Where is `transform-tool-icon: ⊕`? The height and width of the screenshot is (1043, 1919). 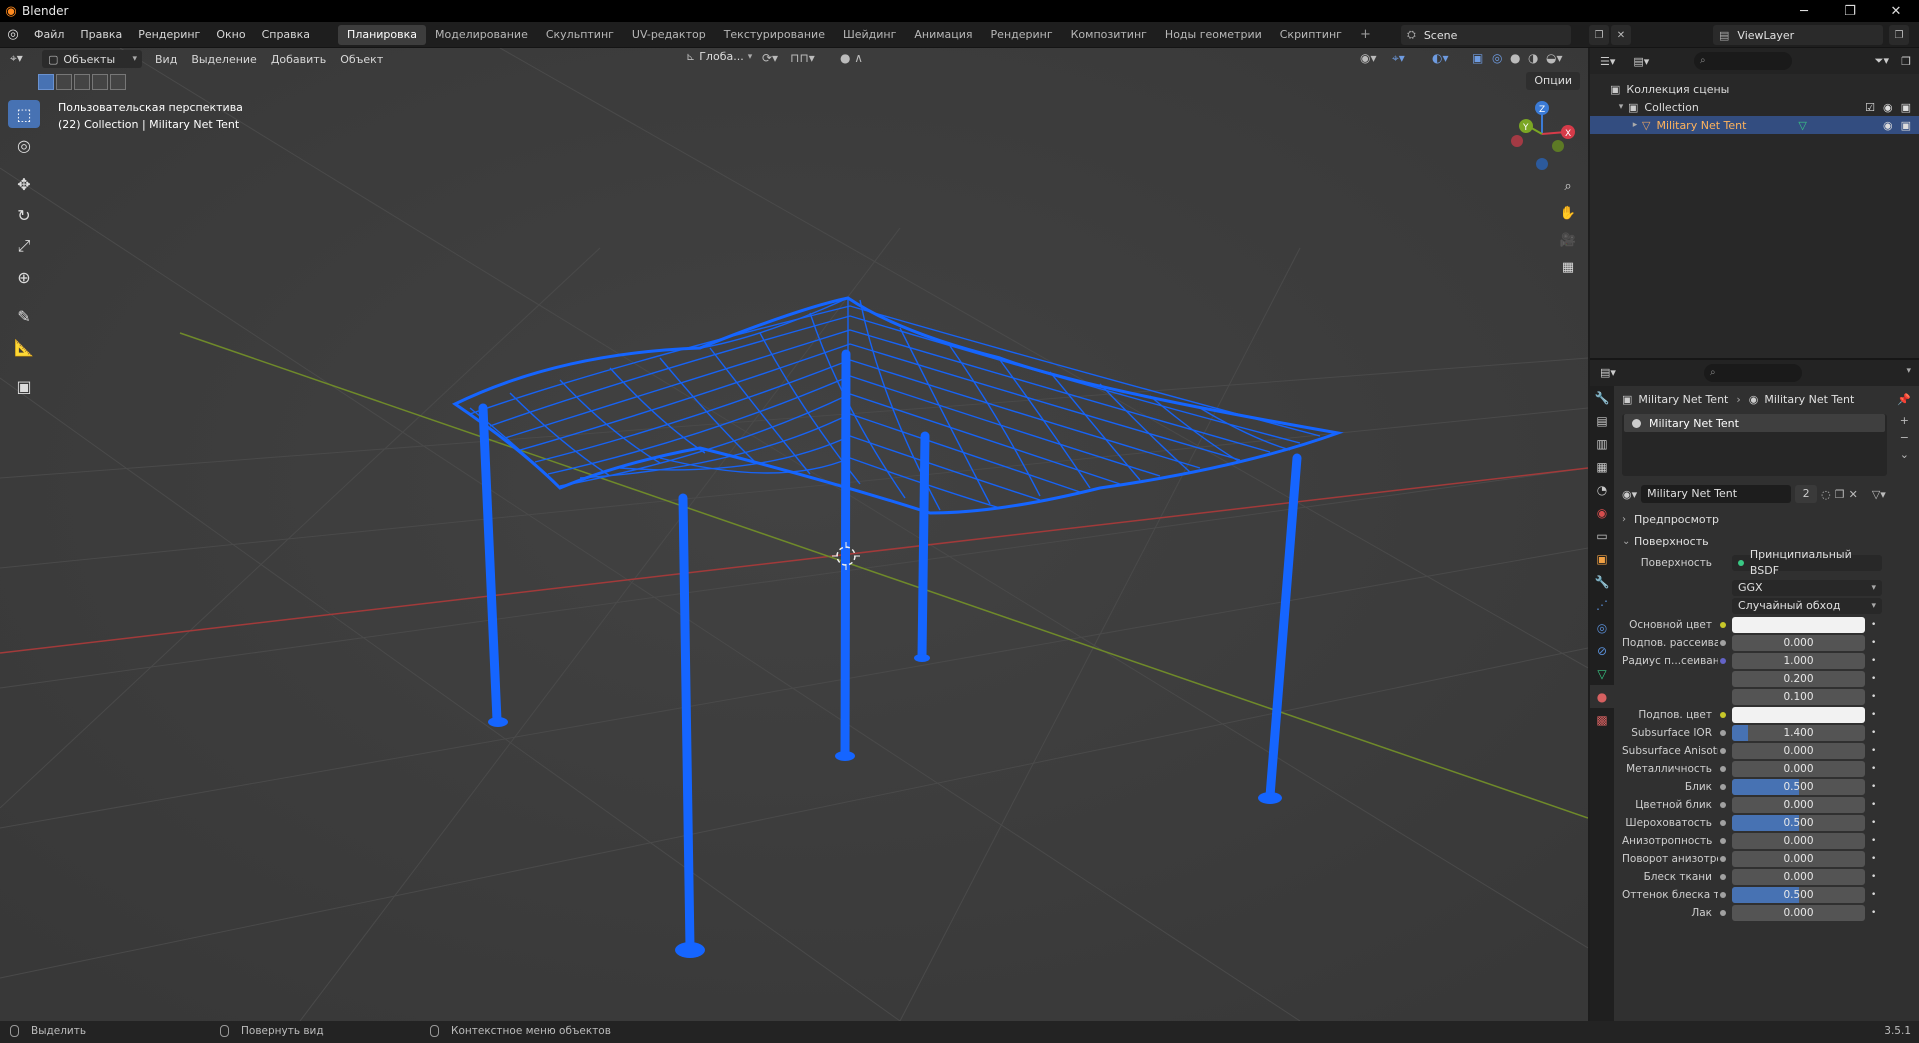
transform-tool-icon: ⊕ is located at coordinates (24, 277).